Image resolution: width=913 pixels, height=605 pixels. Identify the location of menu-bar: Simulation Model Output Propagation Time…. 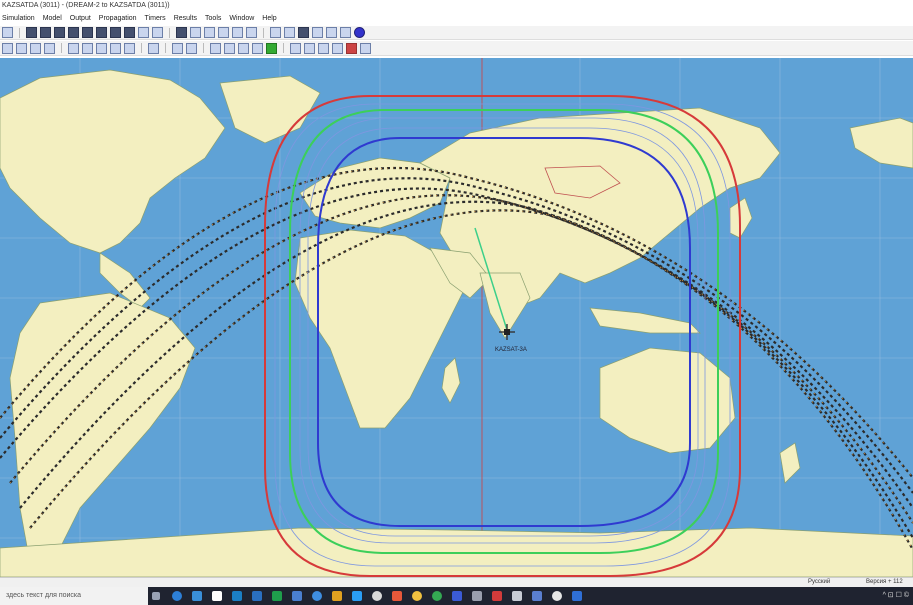
(456, 19).